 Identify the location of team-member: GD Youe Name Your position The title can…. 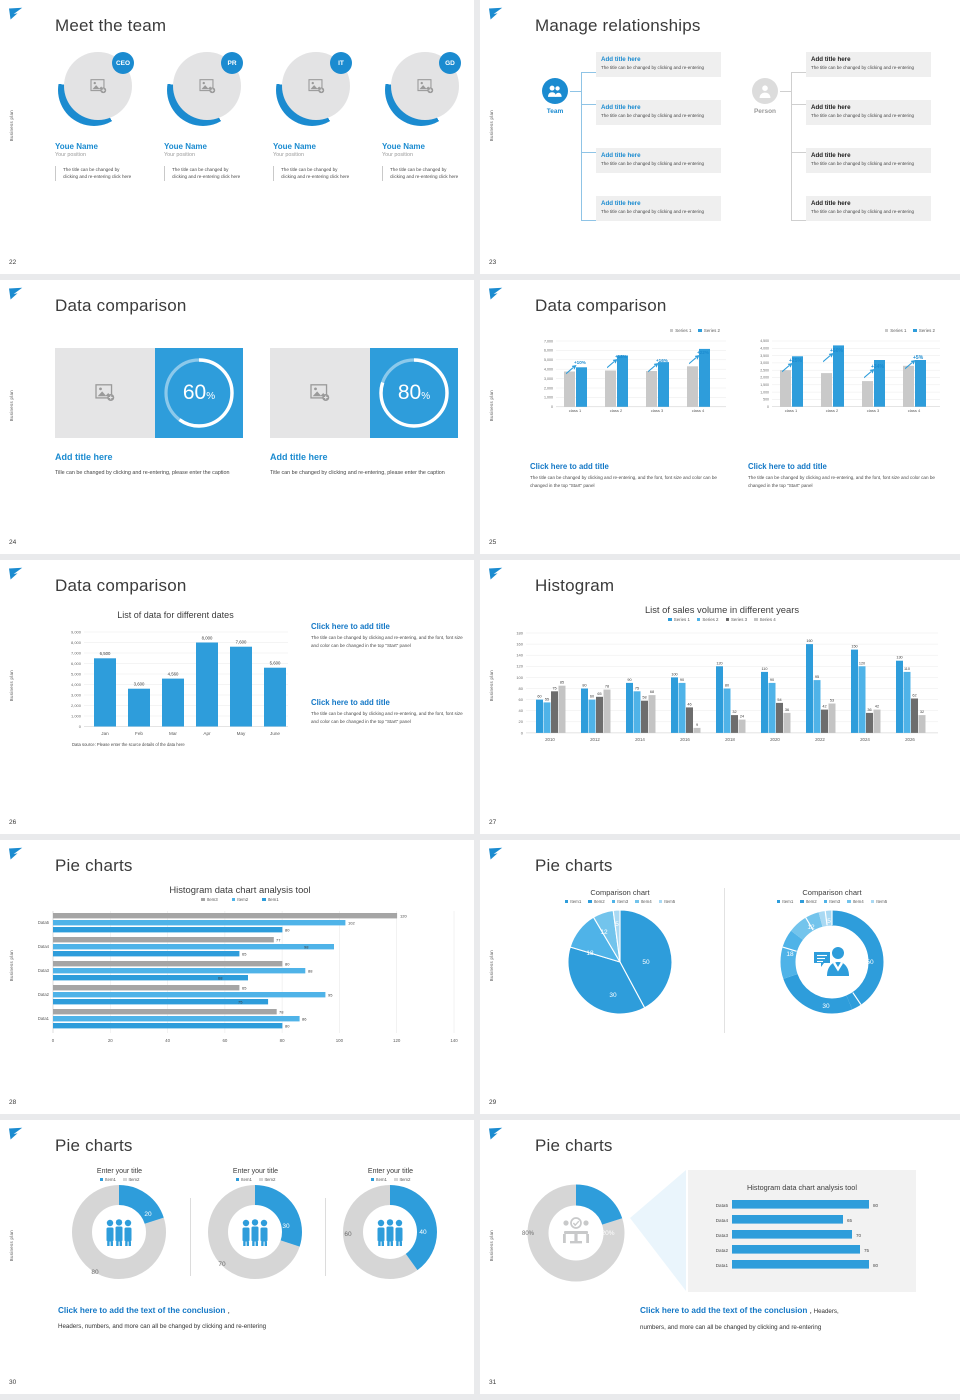
(425, 116).